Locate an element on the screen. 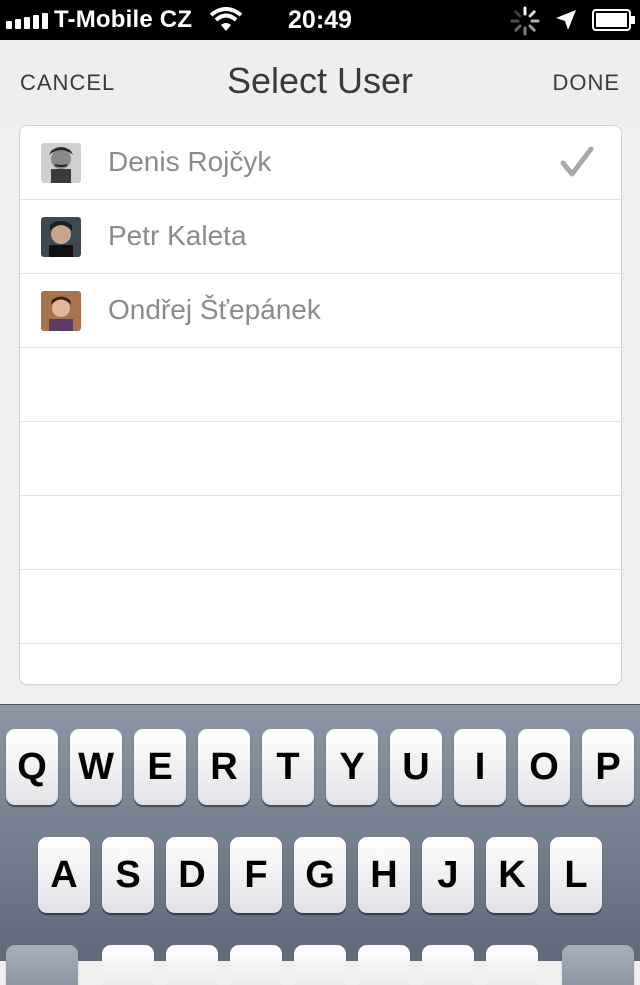 This screenshot has height=985, width=640. key-d: D is located at coordinates (192, 875).